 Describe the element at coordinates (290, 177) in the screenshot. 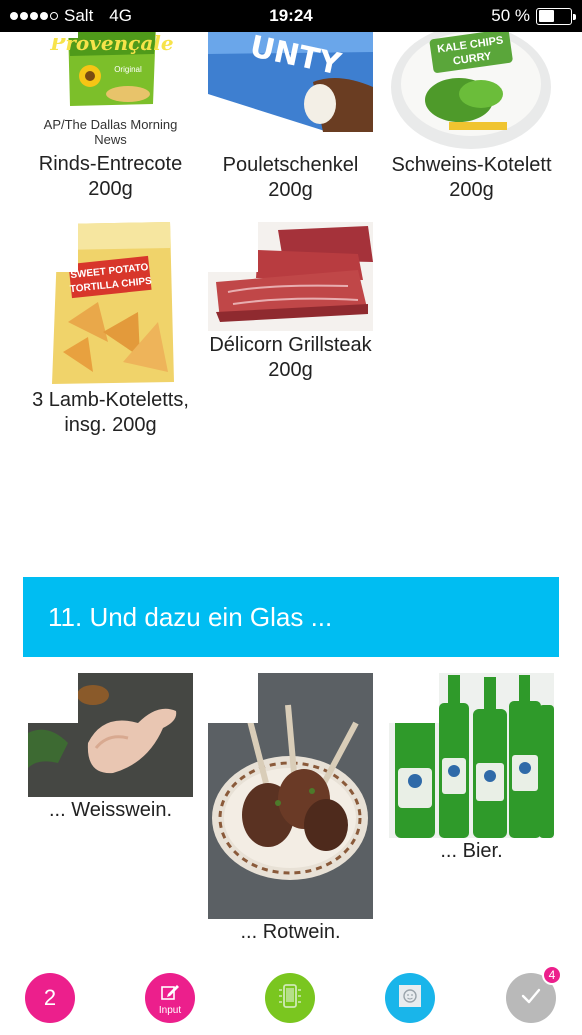

I see `option-label: Pouletschenkel 200g` at that location.